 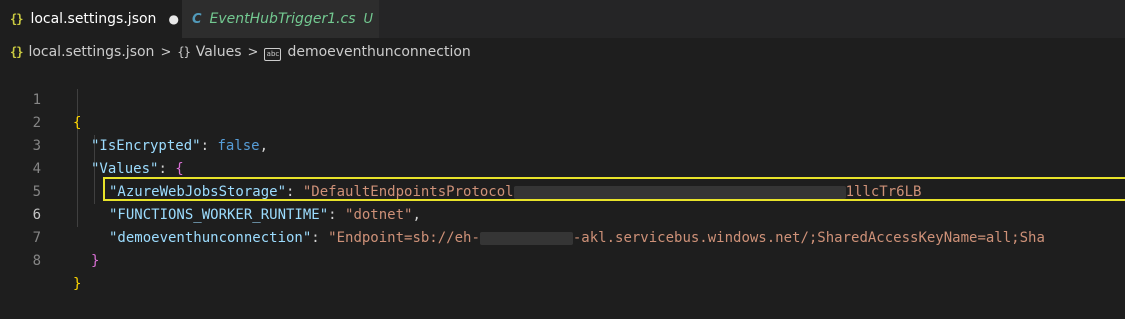 I want to click on breadcrumb-item-connection: abc demoeventhunconnection, so click(x=367, y=52).